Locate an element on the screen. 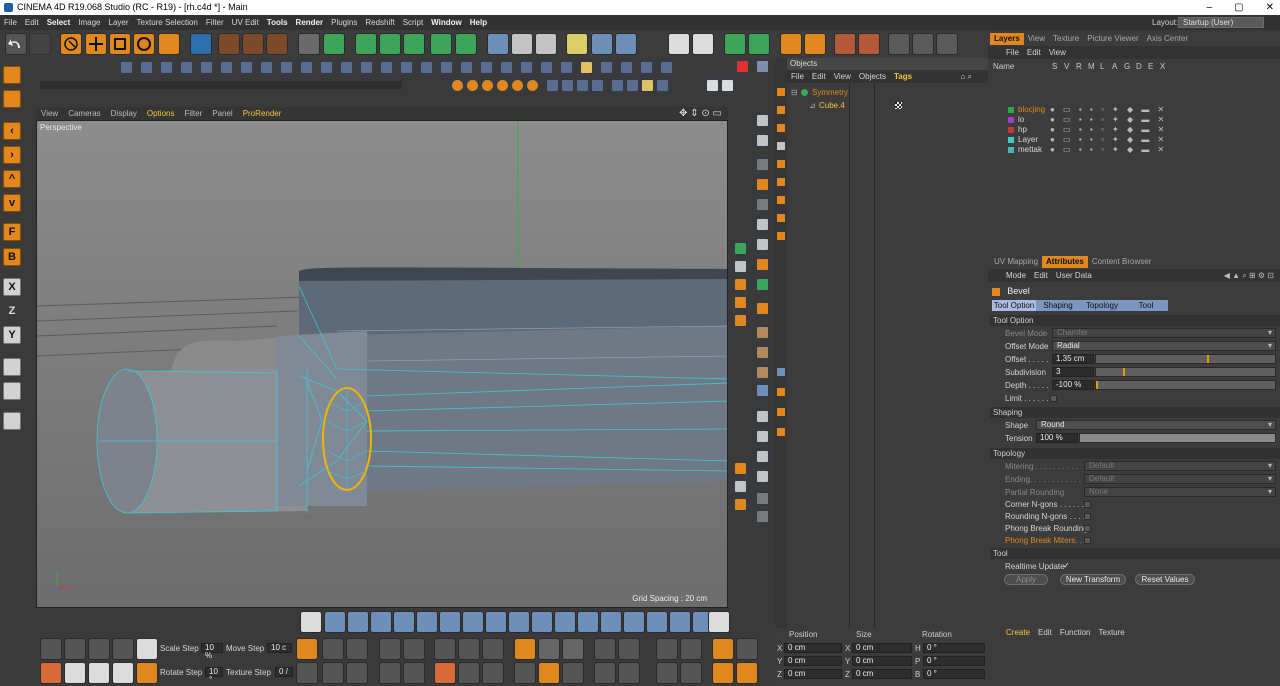 The image size is (1280, 686). snap-tool-14-icon is located at coordinates (662, 85).